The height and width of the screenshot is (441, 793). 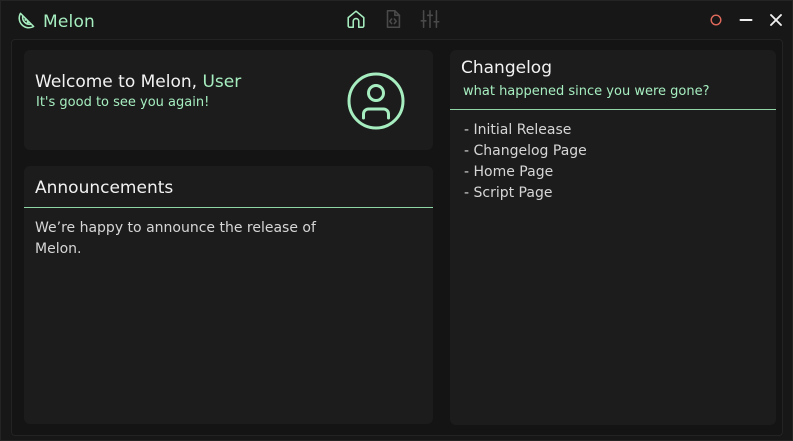 I want to click on user-avatar-icon, so click(x=376, y=101).